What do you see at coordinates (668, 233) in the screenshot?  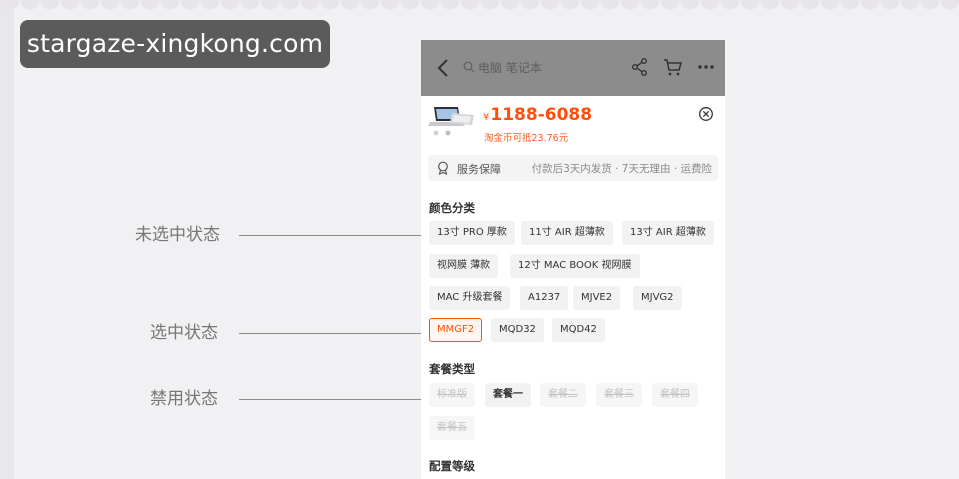 I see `option-chip: 13寸 AIR 超薄款` at bounding box center [668, 233].